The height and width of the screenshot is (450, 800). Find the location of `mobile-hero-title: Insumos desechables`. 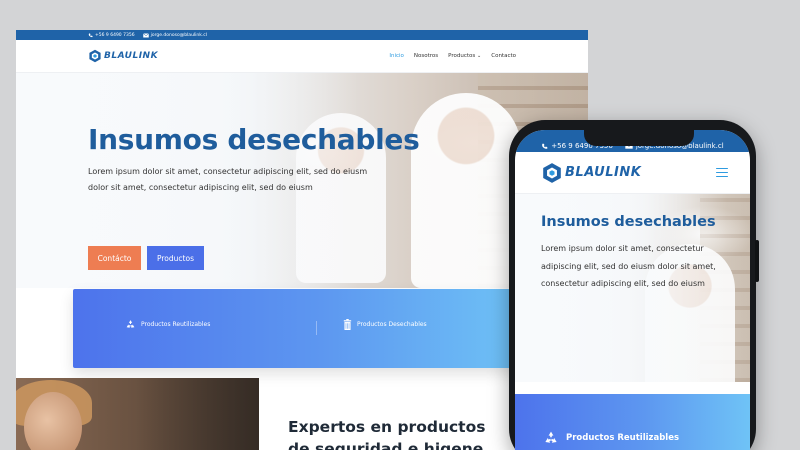

mobile-hero-title: Insumos desechables is located at coordinates (628, 222).